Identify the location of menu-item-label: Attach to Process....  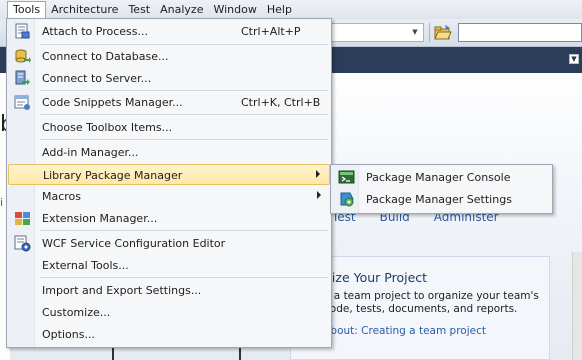
(95, 31).